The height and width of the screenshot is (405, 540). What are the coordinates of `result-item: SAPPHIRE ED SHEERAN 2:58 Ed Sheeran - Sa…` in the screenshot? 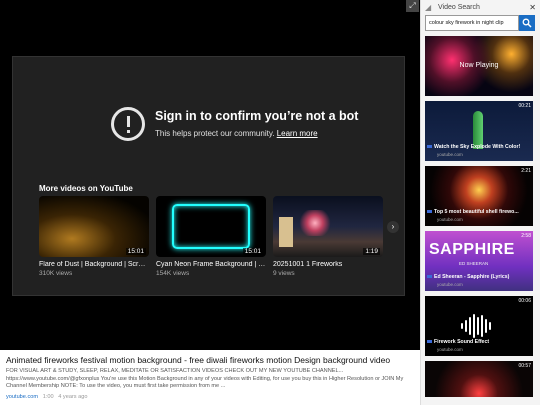 It's located at (479, 261).